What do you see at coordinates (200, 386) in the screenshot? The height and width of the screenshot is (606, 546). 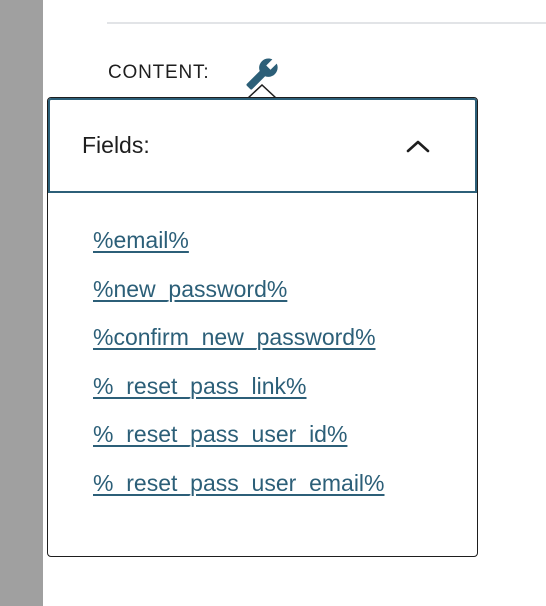 I see `field-tag-reset-pass-link: %_reset_pass_link%` at bounding box center [200, 386].